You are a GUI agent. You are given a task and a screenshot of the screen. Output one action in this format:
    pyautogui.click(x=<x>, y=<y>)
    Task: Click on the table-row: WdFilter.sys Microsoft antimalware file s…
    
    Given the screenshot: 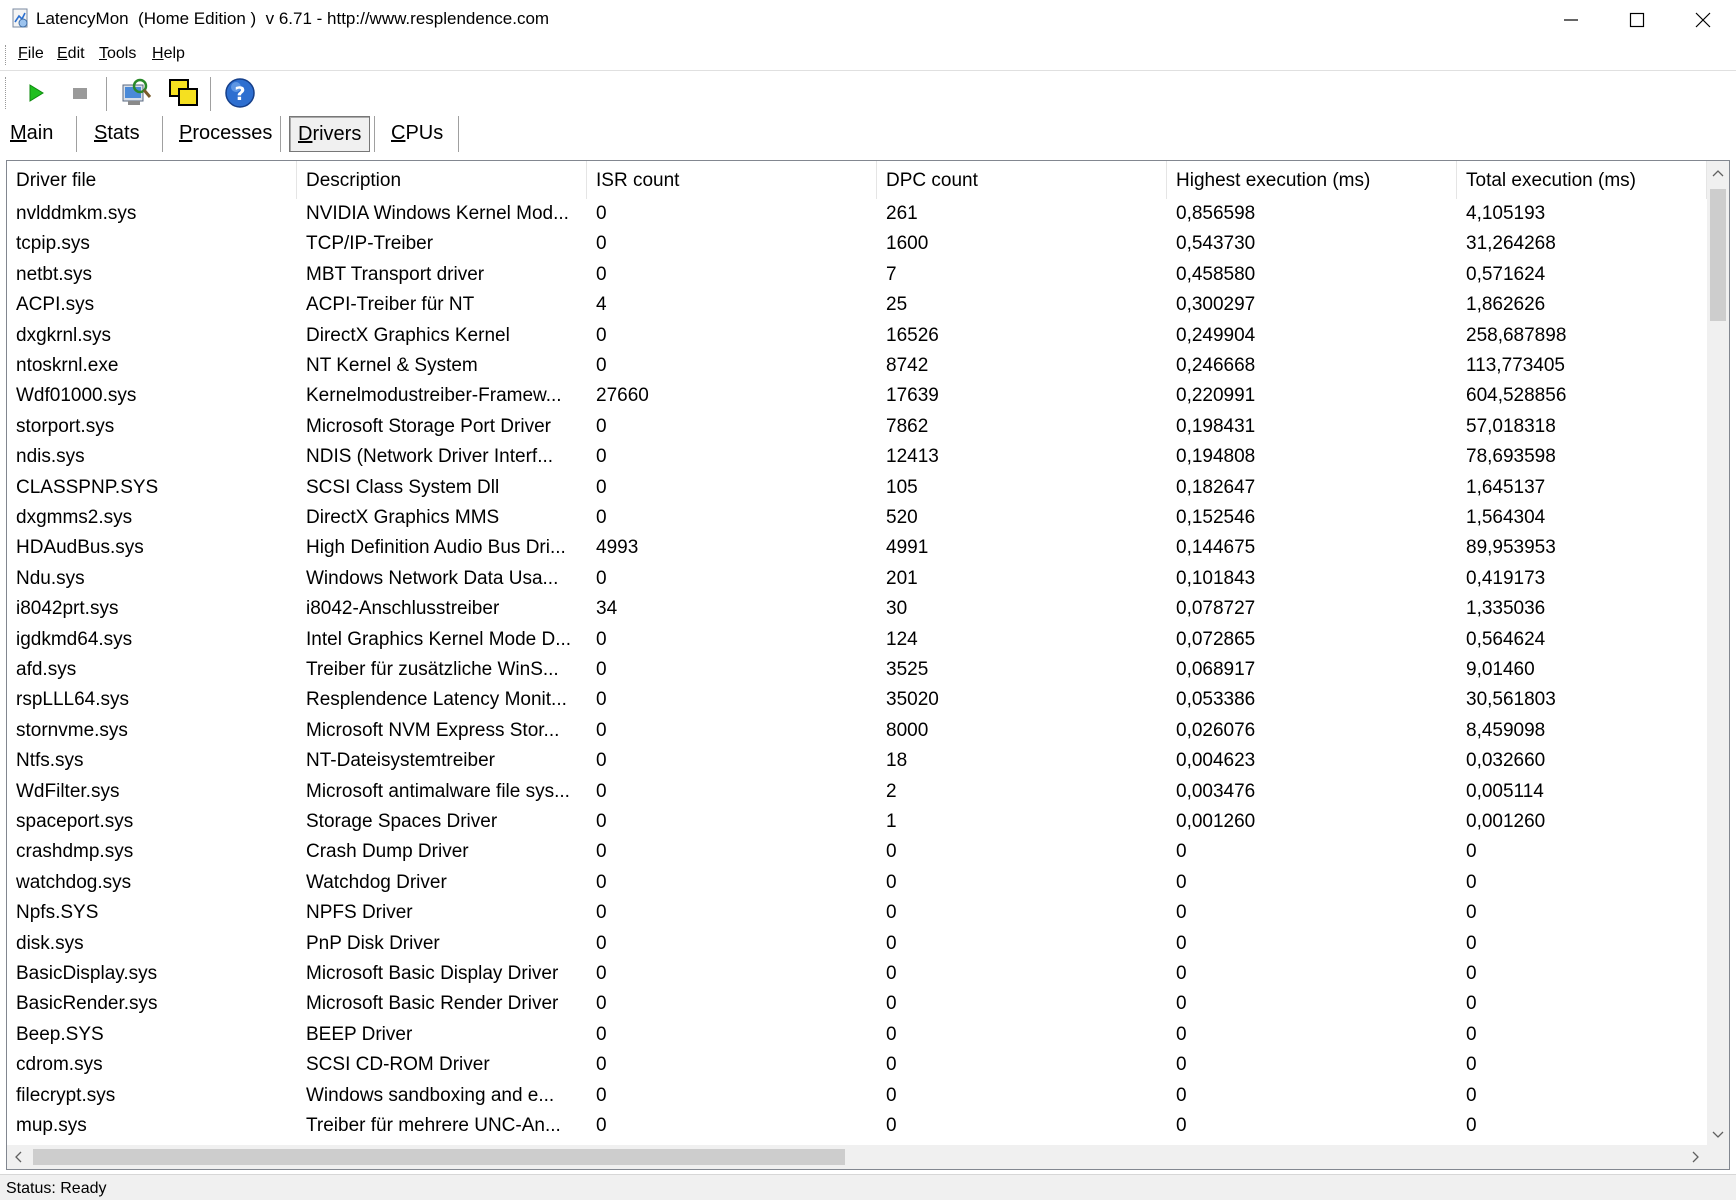 What is the action you would take?
    pyautogui.click(x=857, y=792)
    